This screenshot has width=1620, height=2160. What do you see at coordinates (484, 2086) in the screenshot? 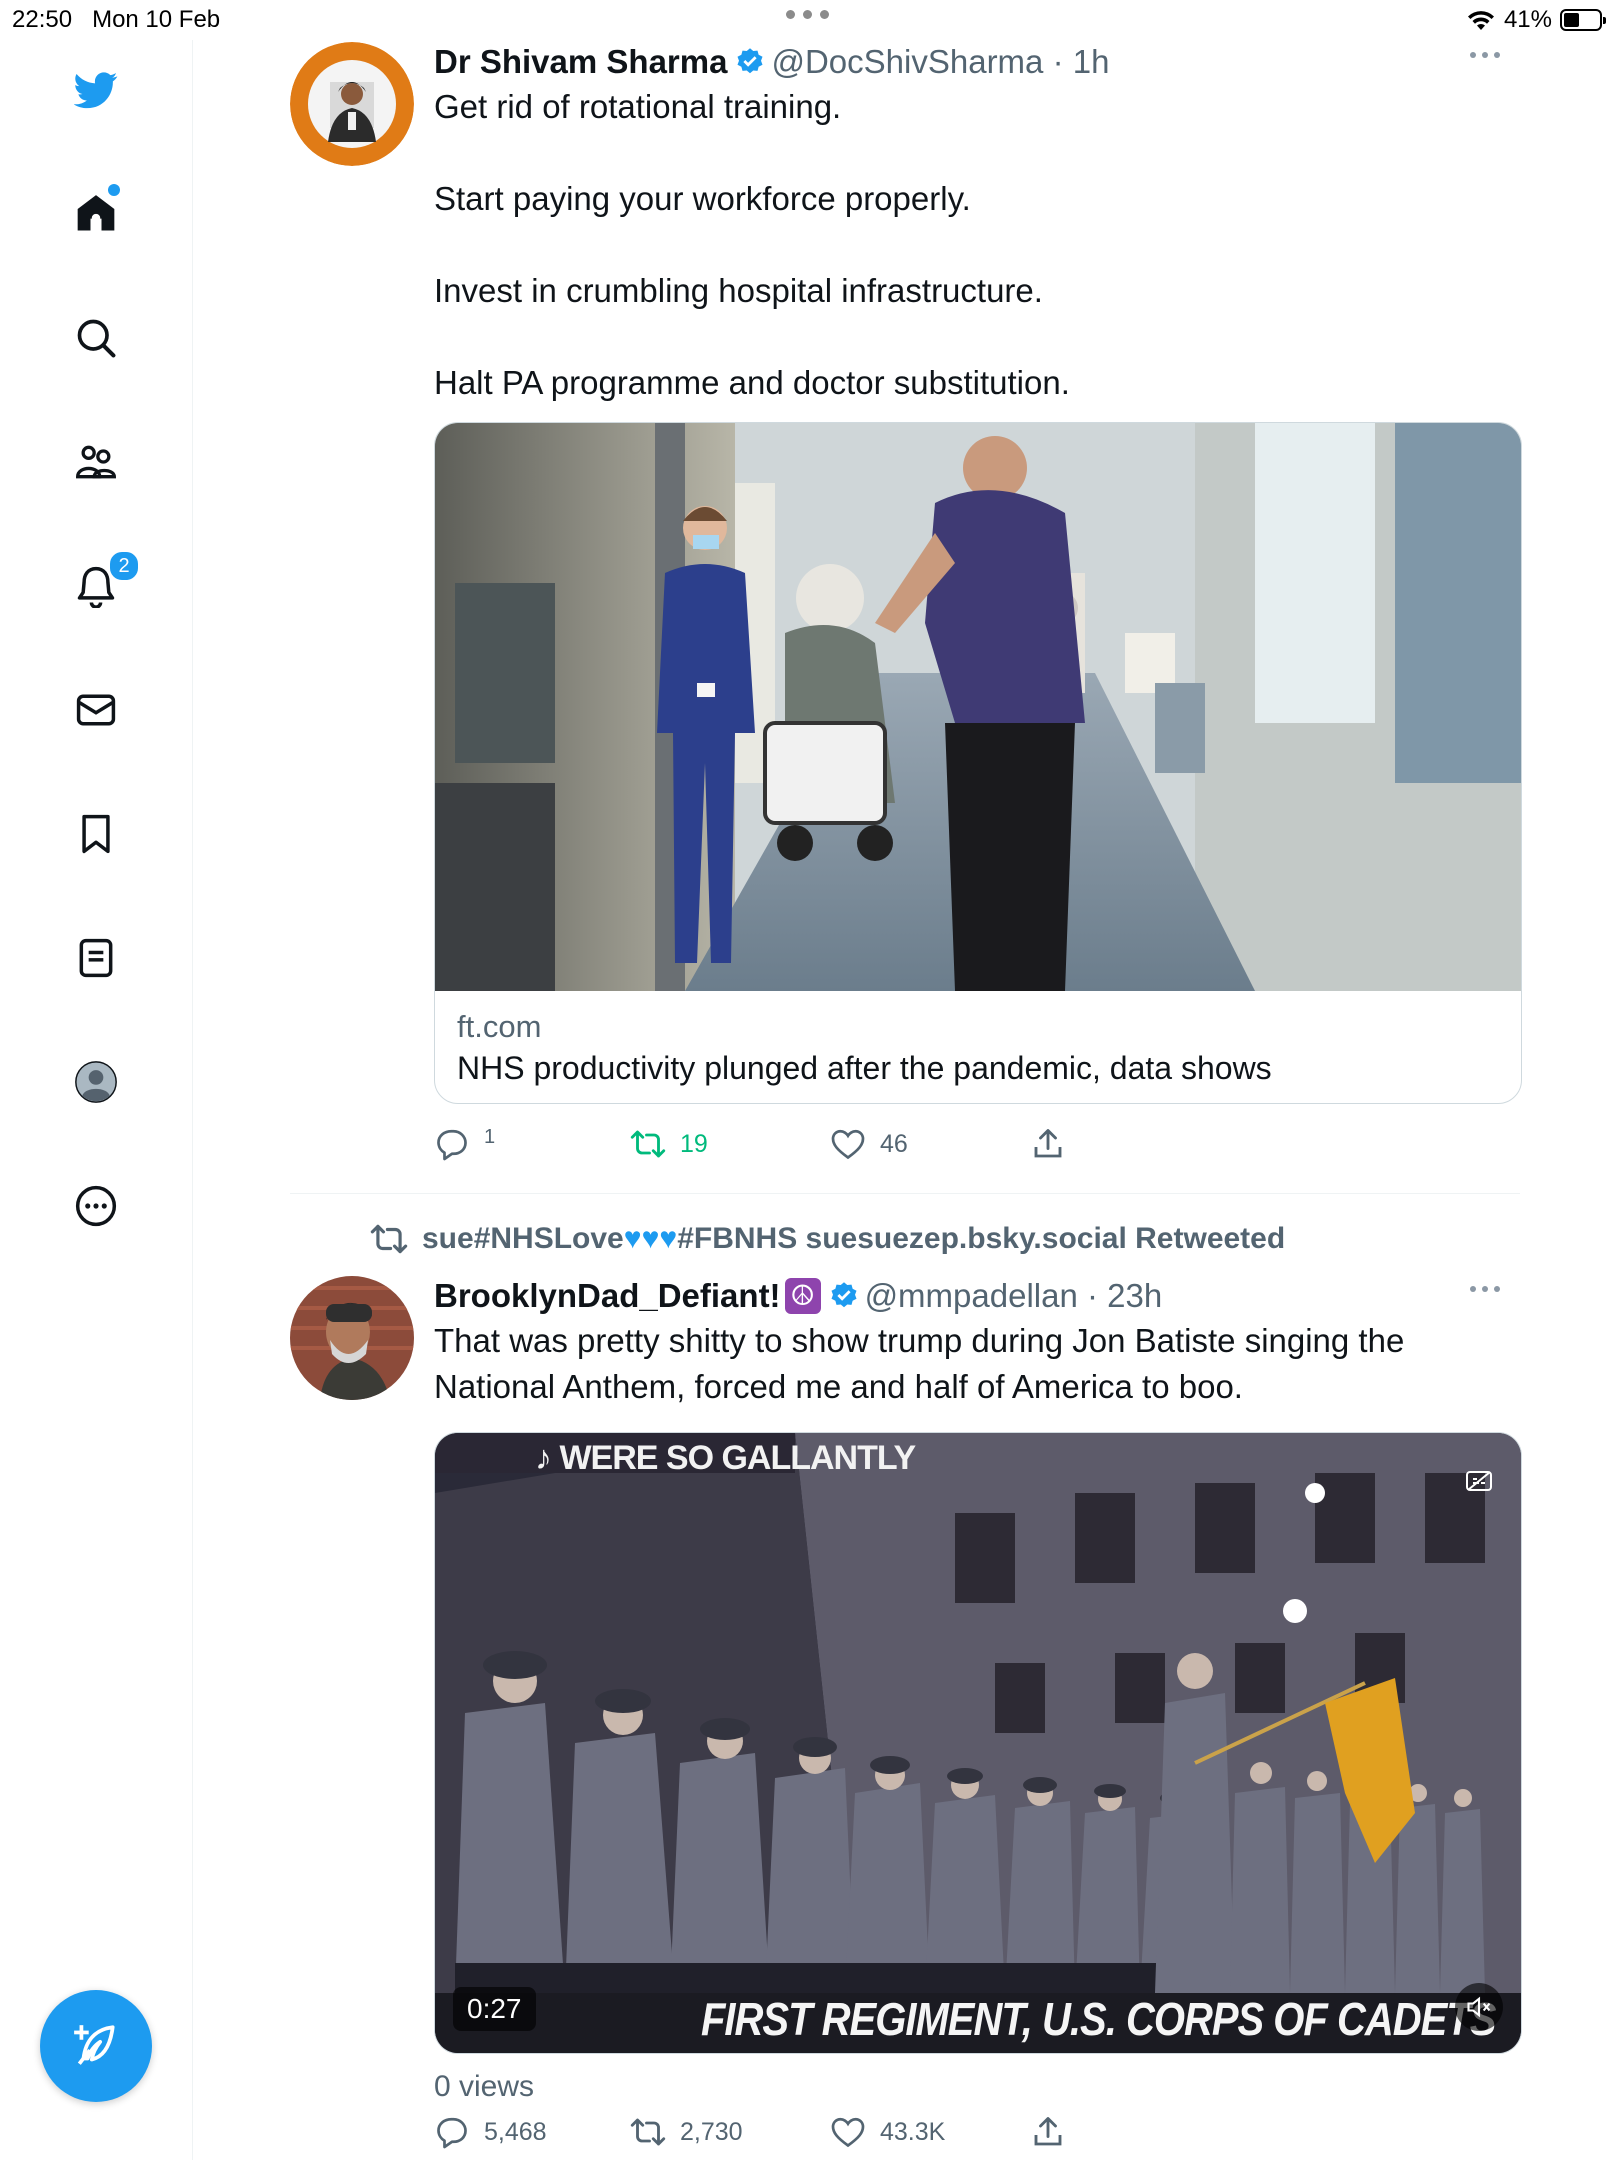
I see `view-count: 0 views` at bounding box center [484, 2086].